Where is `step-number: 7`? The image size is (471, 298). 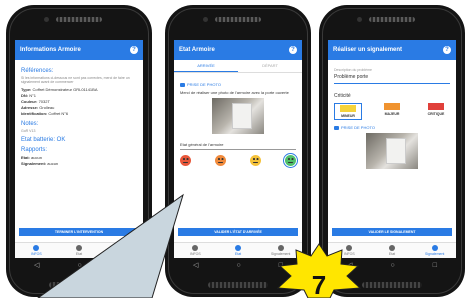 step-number: 7 is located at coordinates (319, 284).